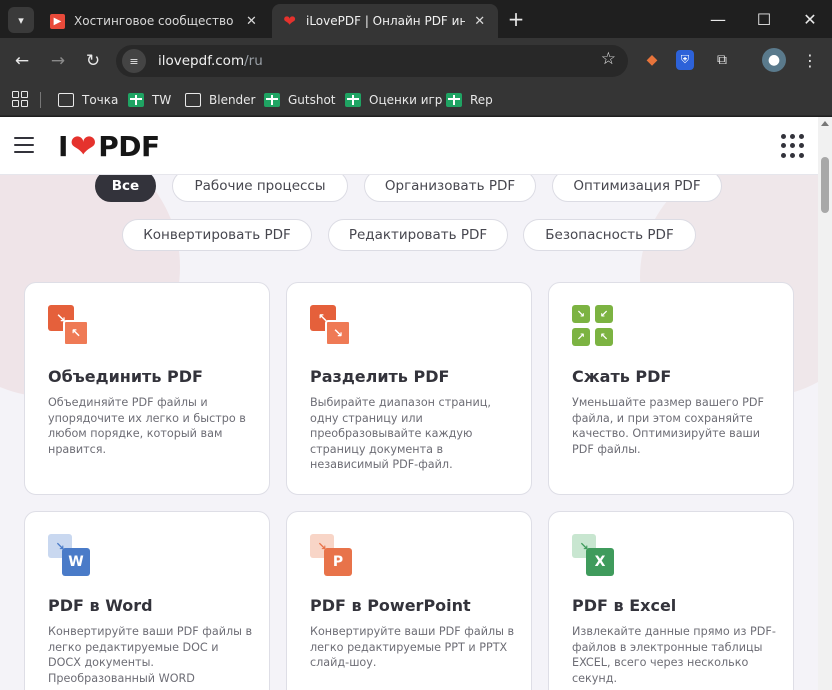  Describe the element at coordinates (609, 235) in the screenshot. I see `filter-security: Безопасность PDF` at that location.